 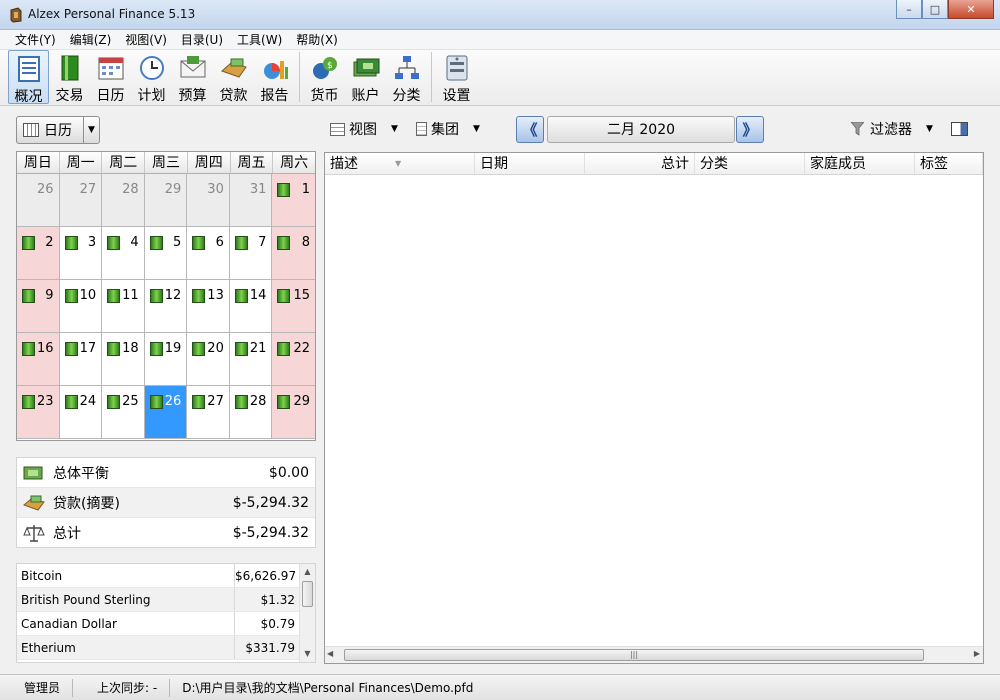 I want to click on toolbar-button-settings: 设置, so click(x=456, y=77).